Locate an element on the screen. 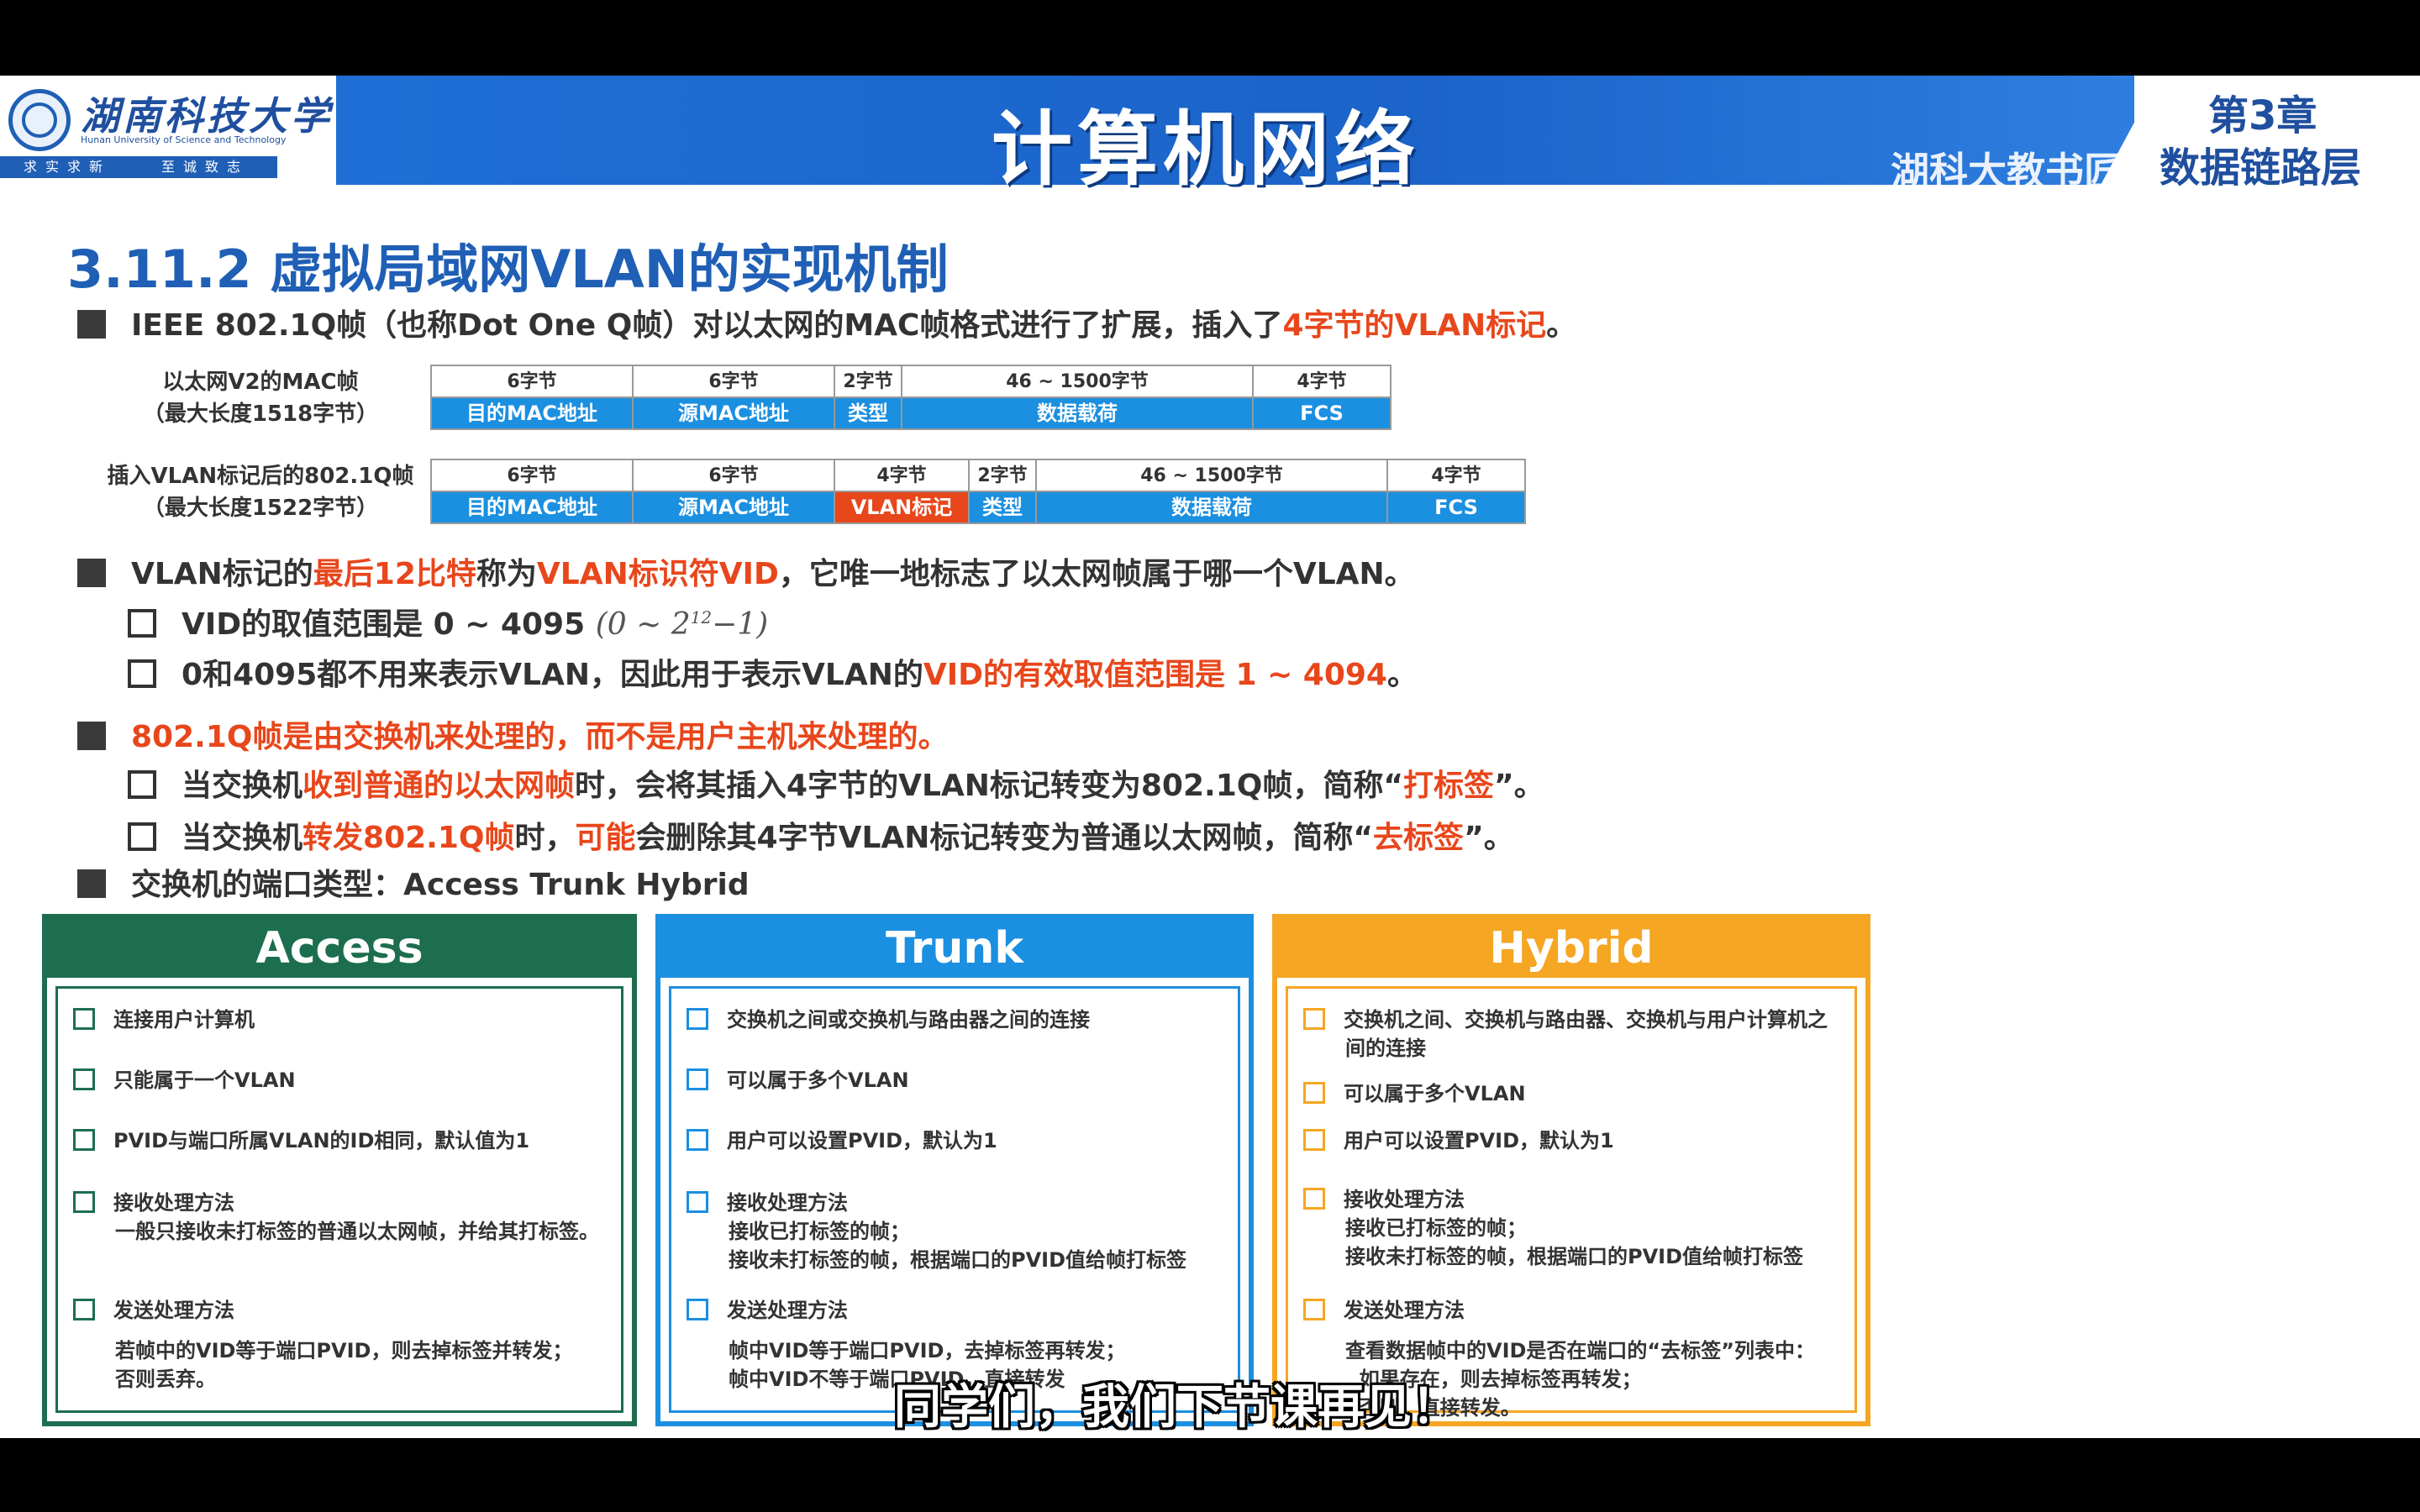  item-detail: 接收已打标签的帧； 接收未打标签的帧，根据端口的PVID值给帧打标签 is located at coordinates (958, 1246).